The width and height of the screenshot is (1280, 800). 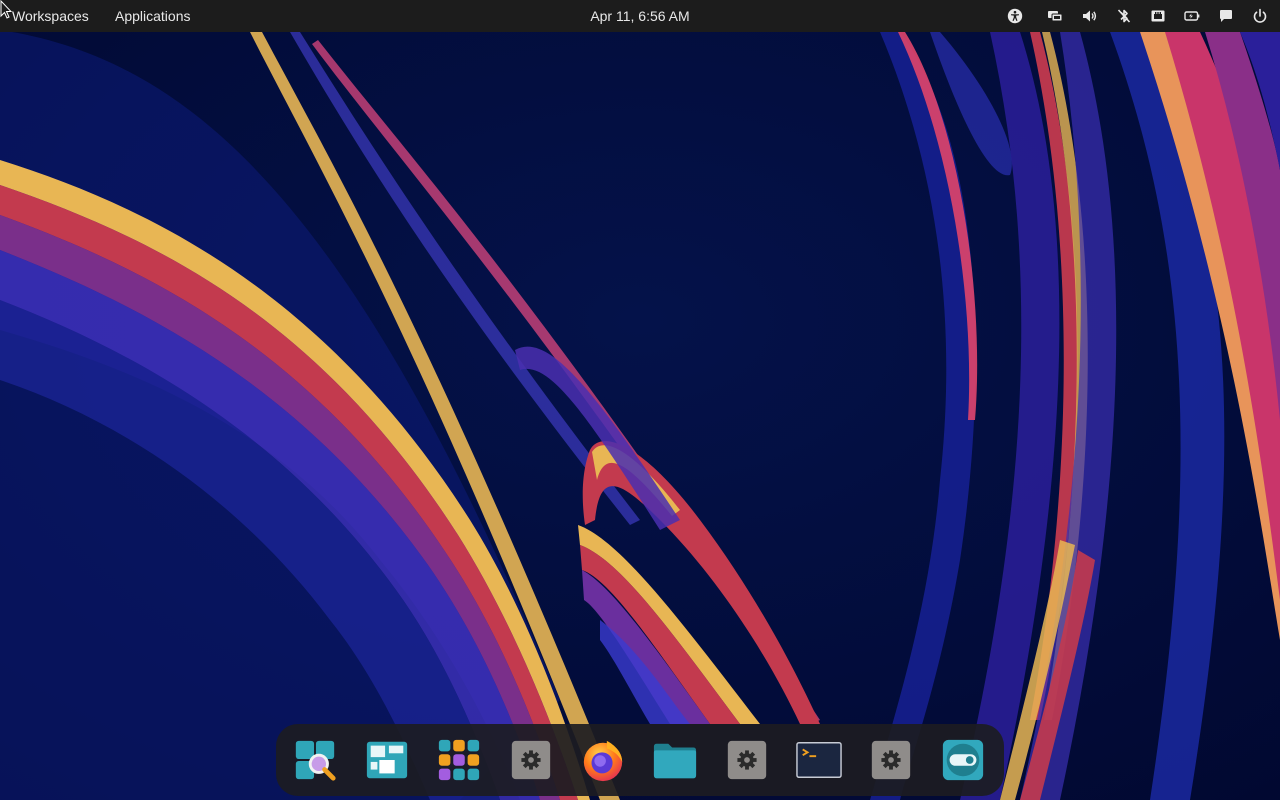 What do you see at coordinates (640, 760) in the screenshot?
I see `dock` at bounding box center [640, 760].